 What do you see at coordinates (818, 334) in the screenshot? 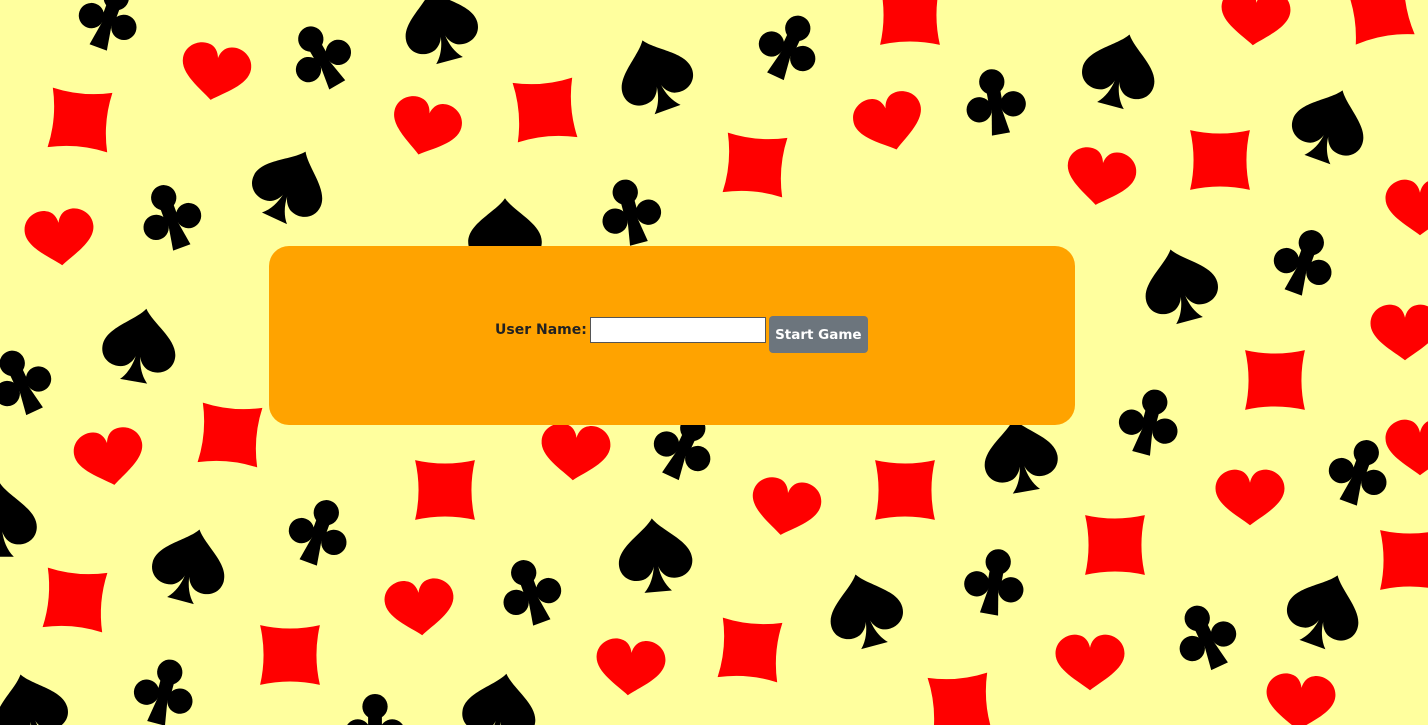
I see `start-game-button: Start Game` at bounding box center [818, 334].